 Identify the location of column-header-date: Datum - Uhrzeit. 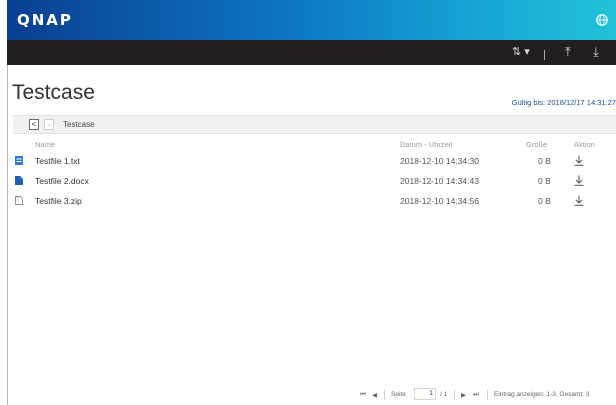
(426, 144).